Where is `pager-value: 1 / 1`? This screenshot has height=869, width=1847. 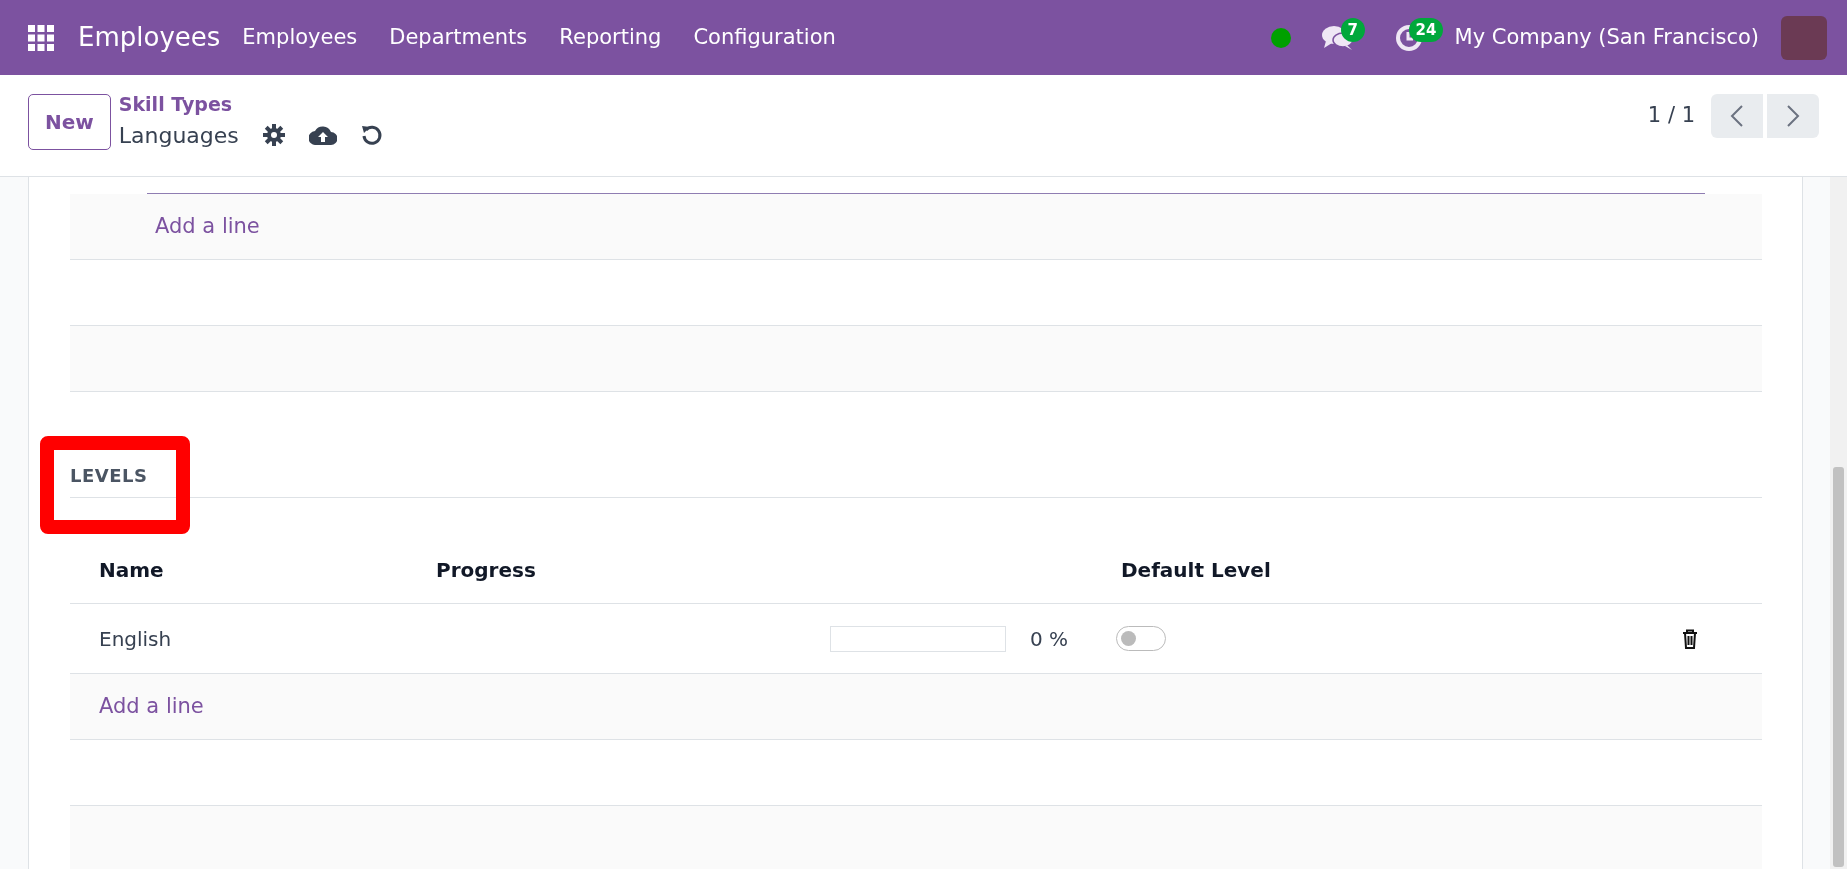
pager-value: 1 / 1 is located at coordinates (1671, 116).